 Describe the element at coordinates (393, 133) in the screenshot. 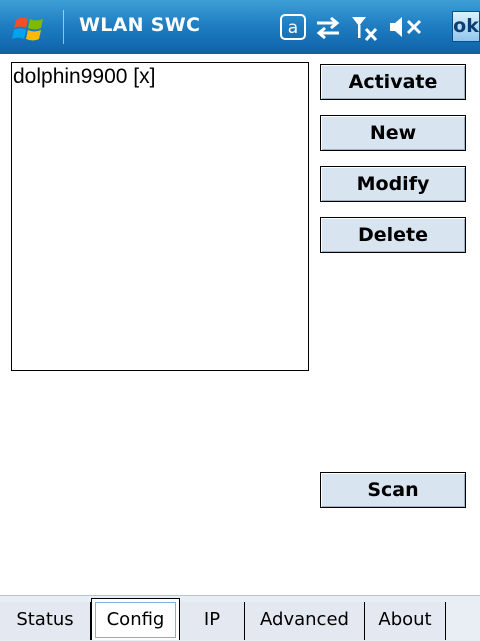

I see `new-button: New` at that location.